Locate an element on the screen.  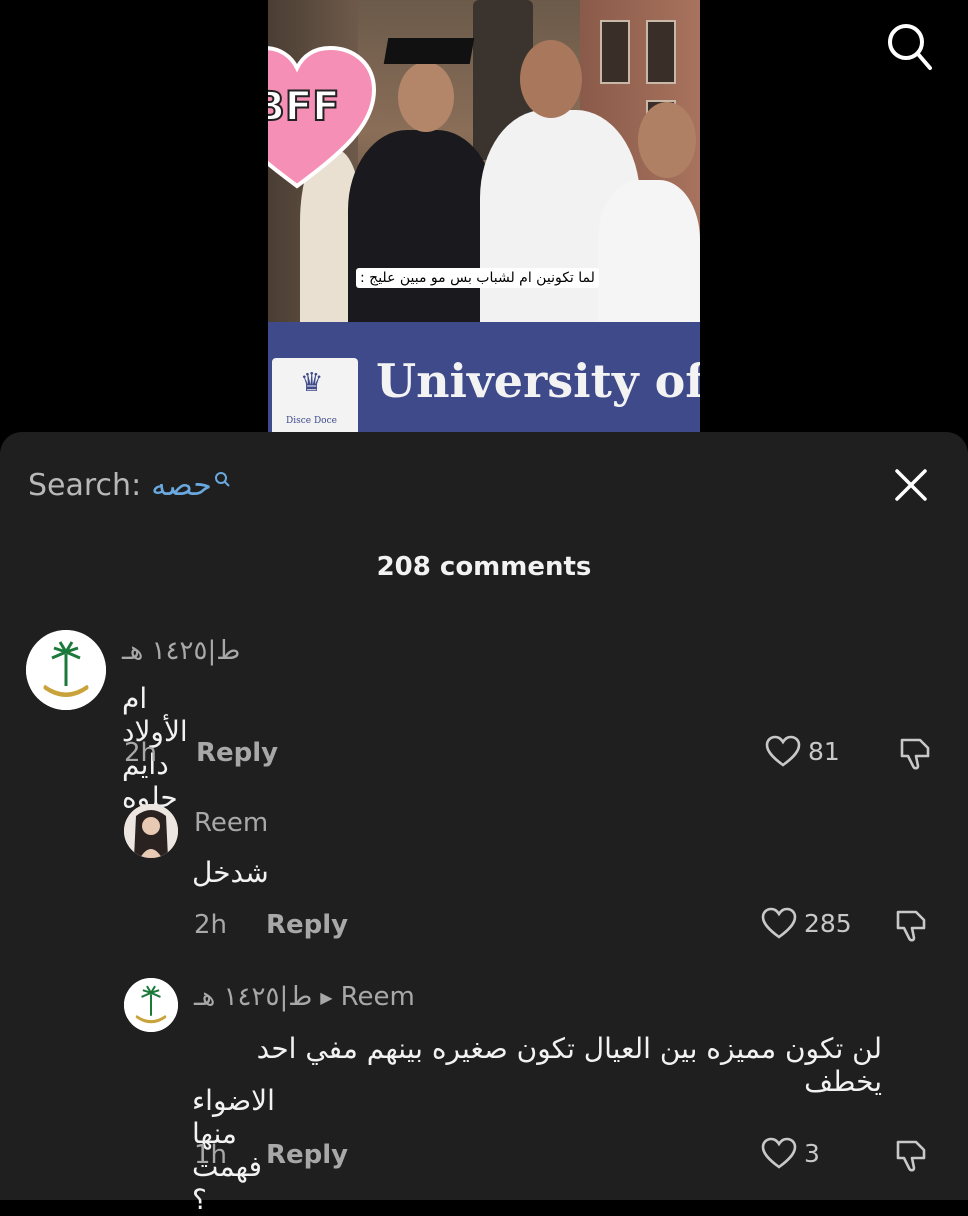
banner-text: University of is located at coordinates (538, 381).